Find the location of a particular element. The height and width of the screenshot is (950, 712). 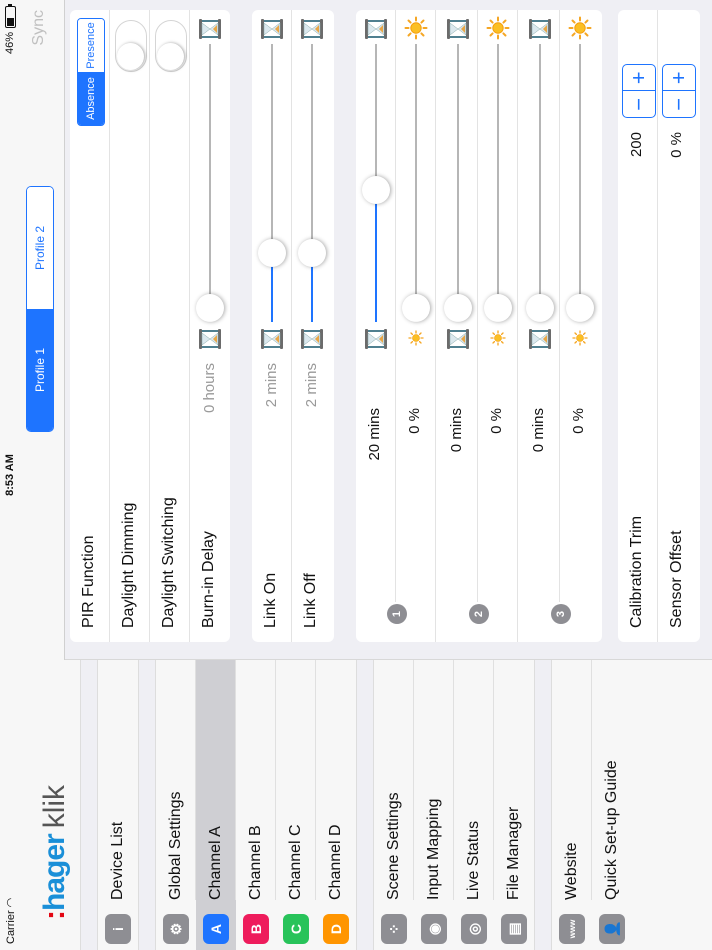

sidebar-item-channel-c: C Channel C is located at coordinates (296, 805).